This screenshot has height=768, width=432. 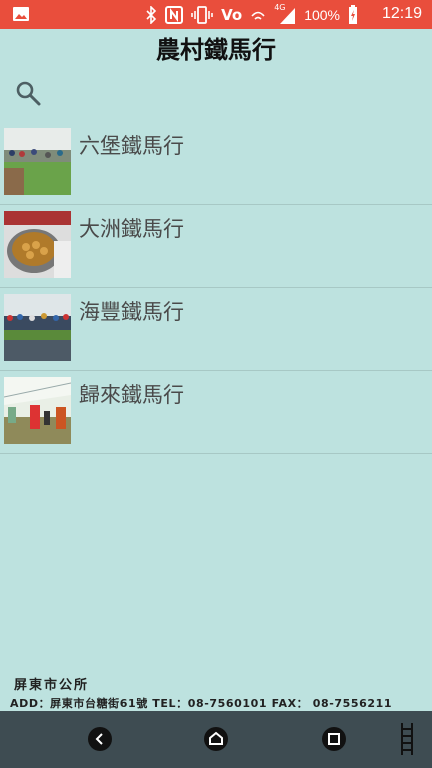 I want to click on recents-button, so click(x=334, y=739).